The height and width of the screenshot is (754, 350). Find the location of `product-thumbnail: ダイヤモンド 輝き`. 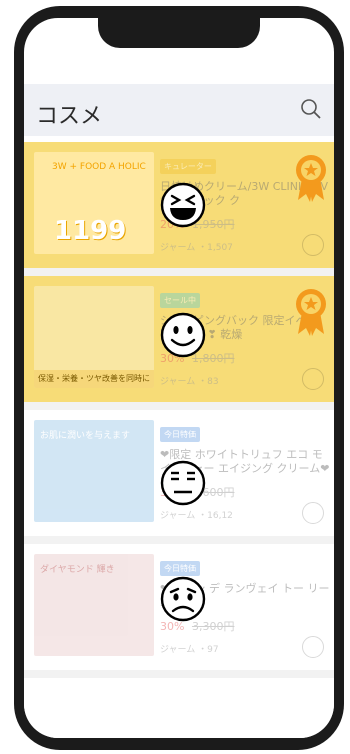

product-thumbnail: ダイヤモンド 輝き is located at coordinates (94, 605).